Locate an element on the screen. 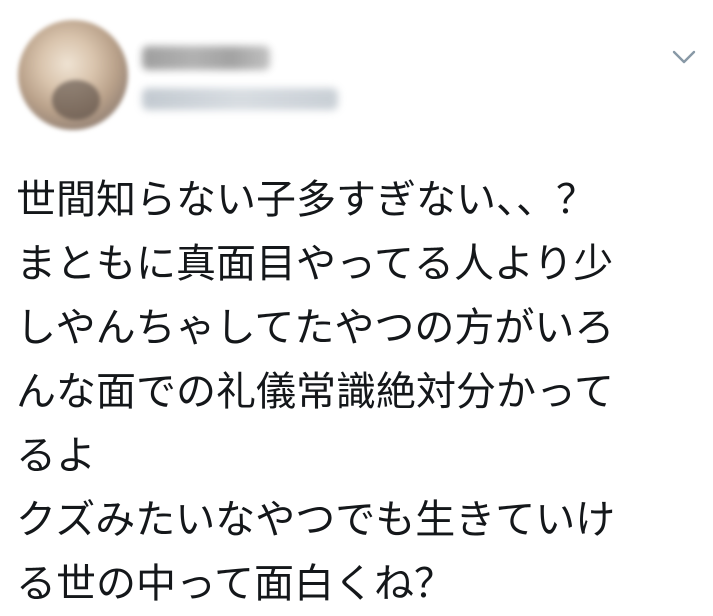 The height and width of the screenshot is (616, 713). author-display-name is located at coordinates (206, 58).